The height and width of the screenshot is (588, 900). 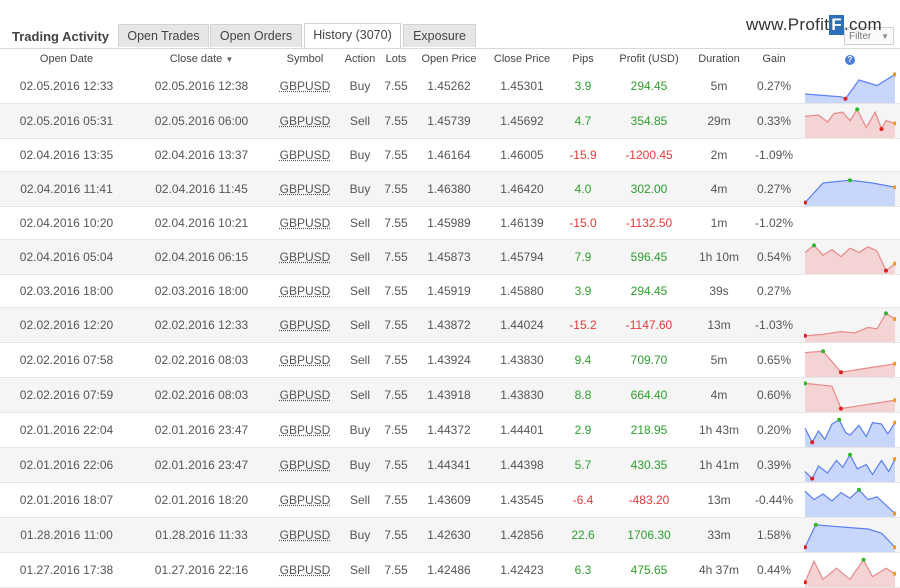 What do you see at coordinates (439, 35) in the screenshot?
I see `tab-exposure: Exposure` at bounding box center [439, 35].